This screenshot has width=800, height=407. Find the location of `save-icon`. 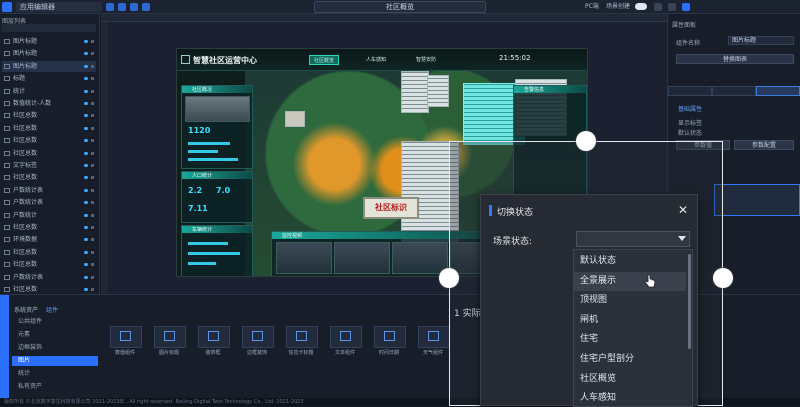

save-icon is located at coordinates (146, 7).